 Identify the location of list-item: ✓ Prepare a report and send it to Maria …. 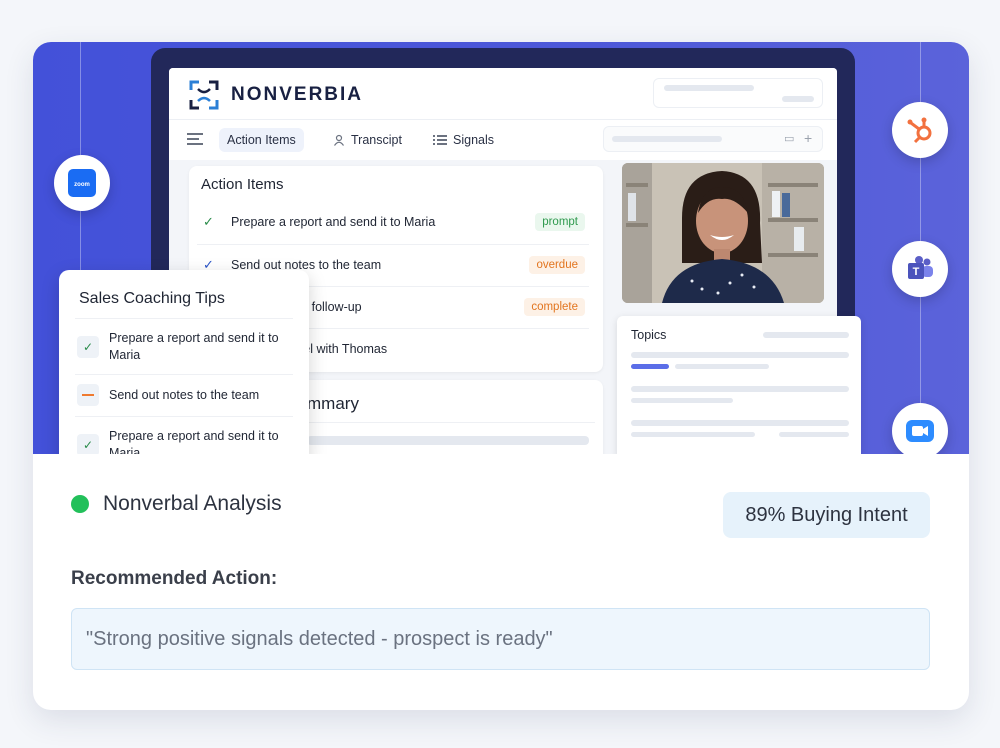
(393, 222).